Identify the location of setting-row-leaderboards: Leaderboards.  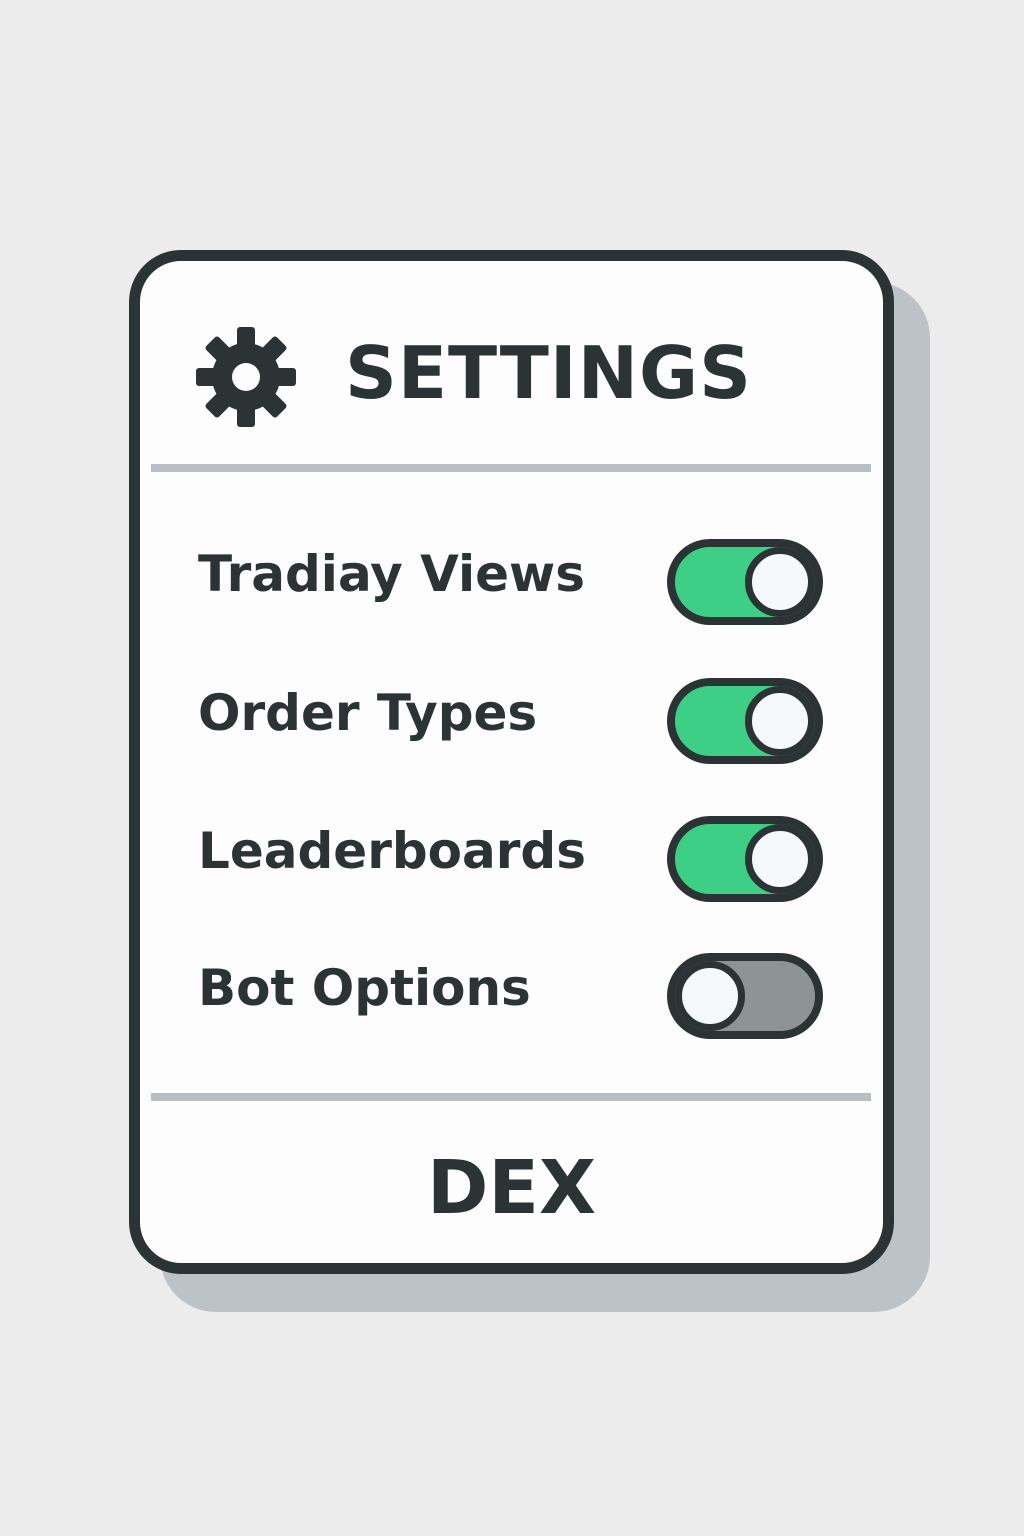
(511, 852).